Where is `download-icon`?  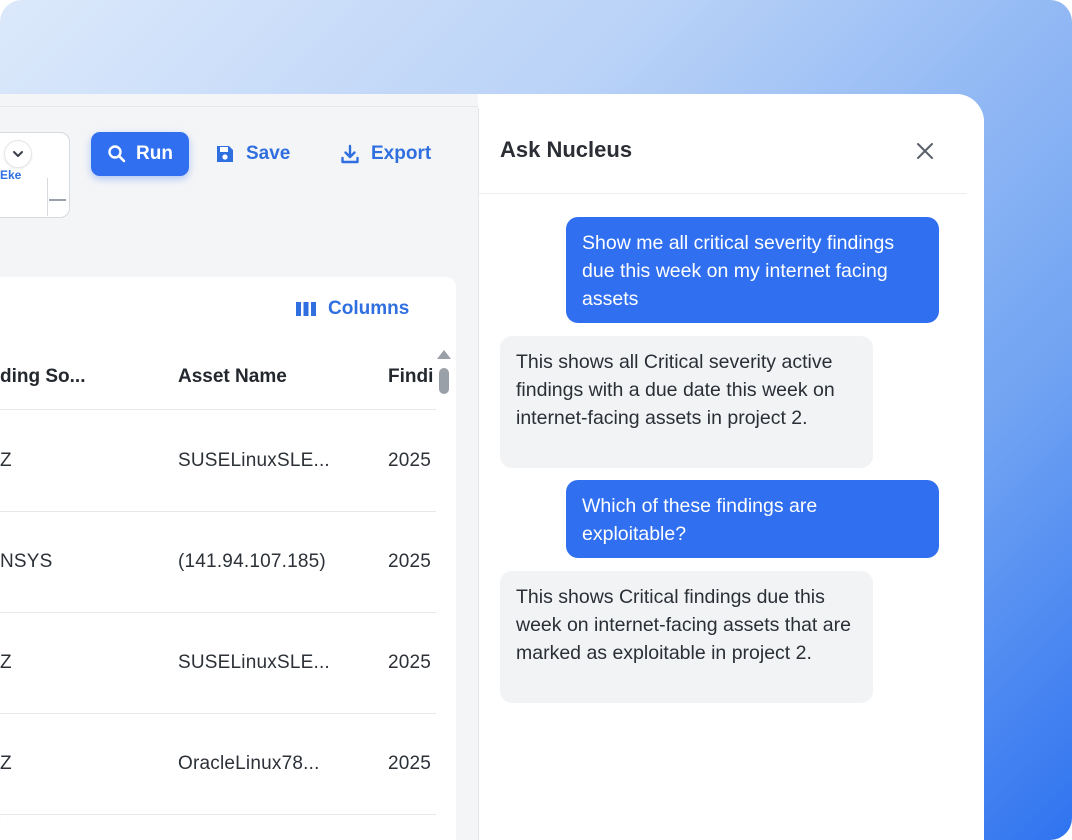
download-icon is located at coordinates (350, 154).